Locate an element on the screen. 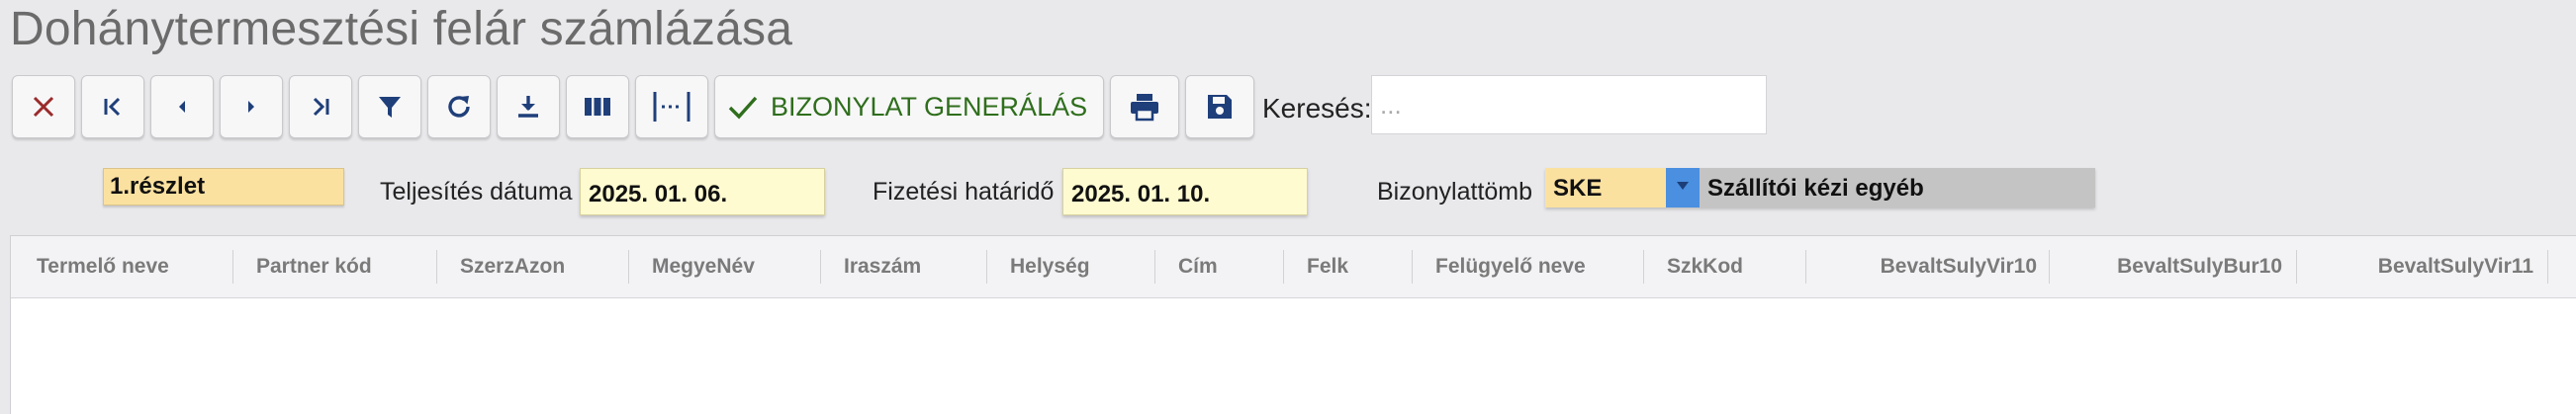  download-button is located at coordinates (529, 107).